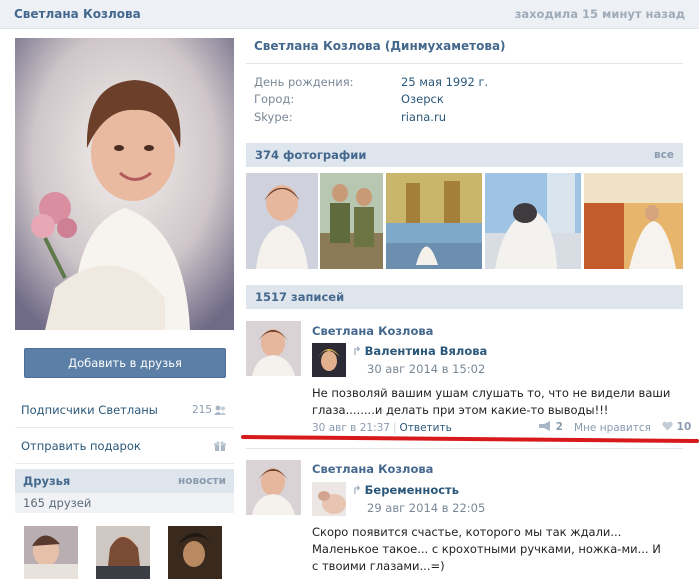 The image size is (699, 579). I want to click on repost-source-name: ↱ Беременность, so click(405, 490).